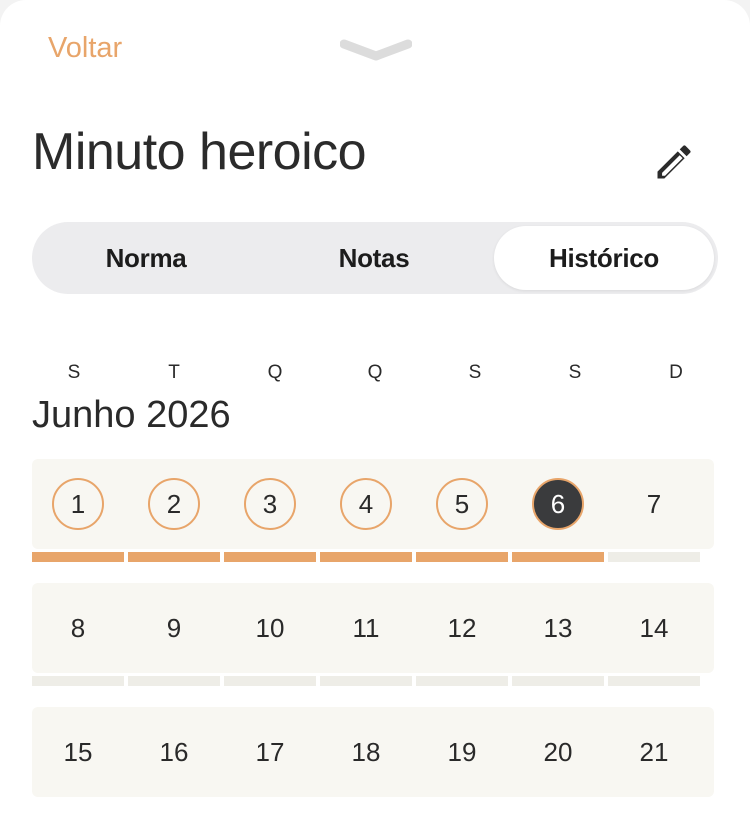 The height and width of the screenshot is (830, 750). I want to click on day-cell: 12, so click(462, 628).